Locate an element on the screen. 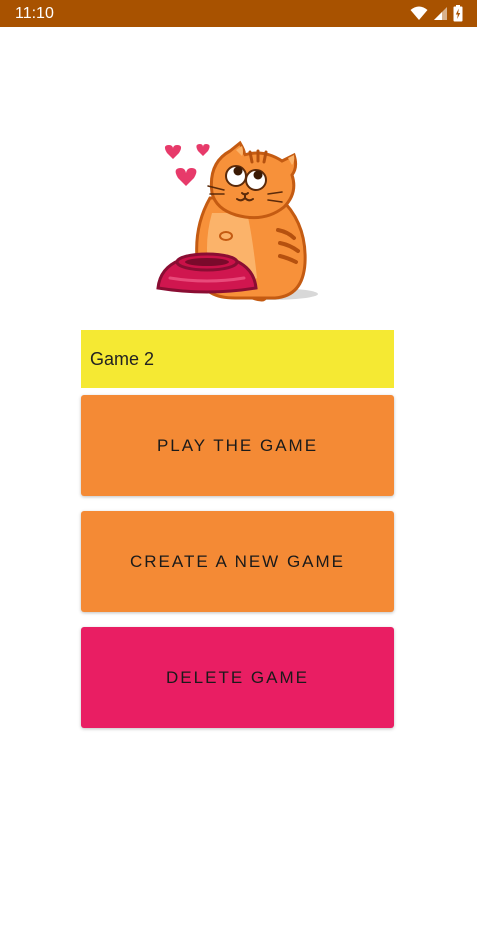 Image resolution: width=477 pixels, height=927 pixels. delete-game-button: DELETE GAME is located at coordinates (237, 677).